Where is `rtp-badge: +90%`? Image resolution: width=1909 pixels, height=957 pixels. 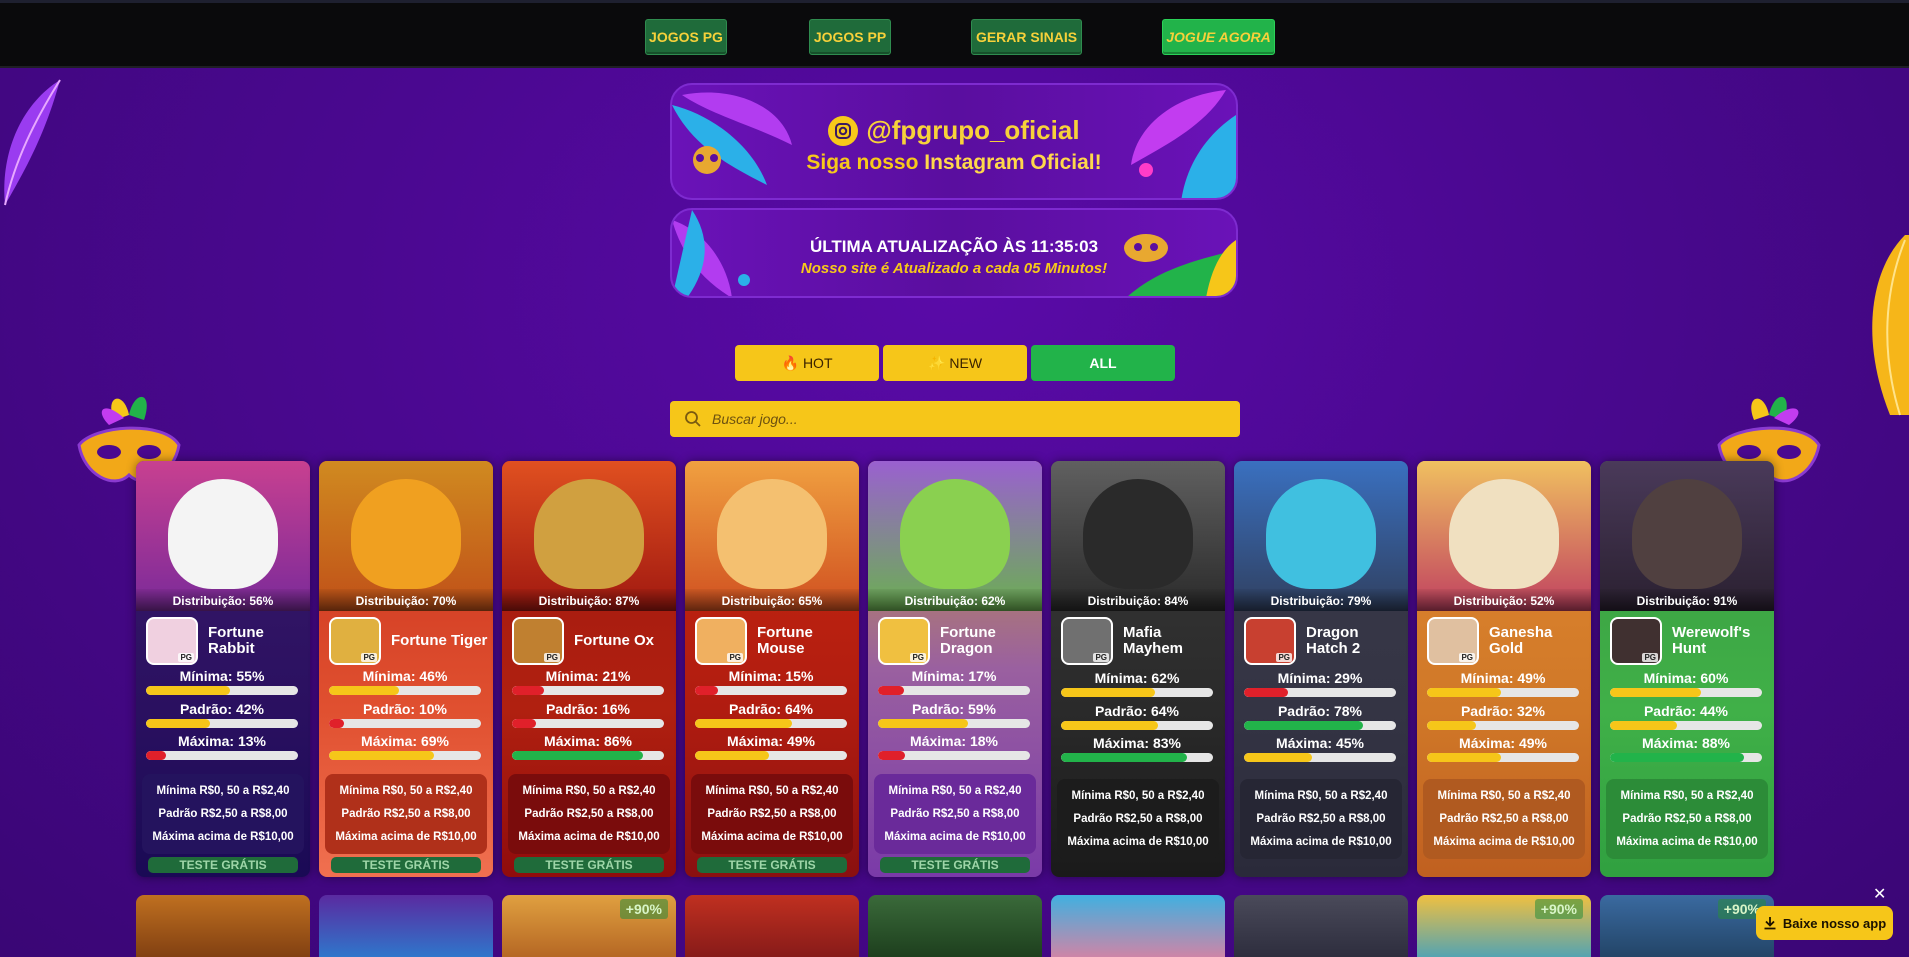
rtp-badge: +90% is located at coordinates (643, 909).